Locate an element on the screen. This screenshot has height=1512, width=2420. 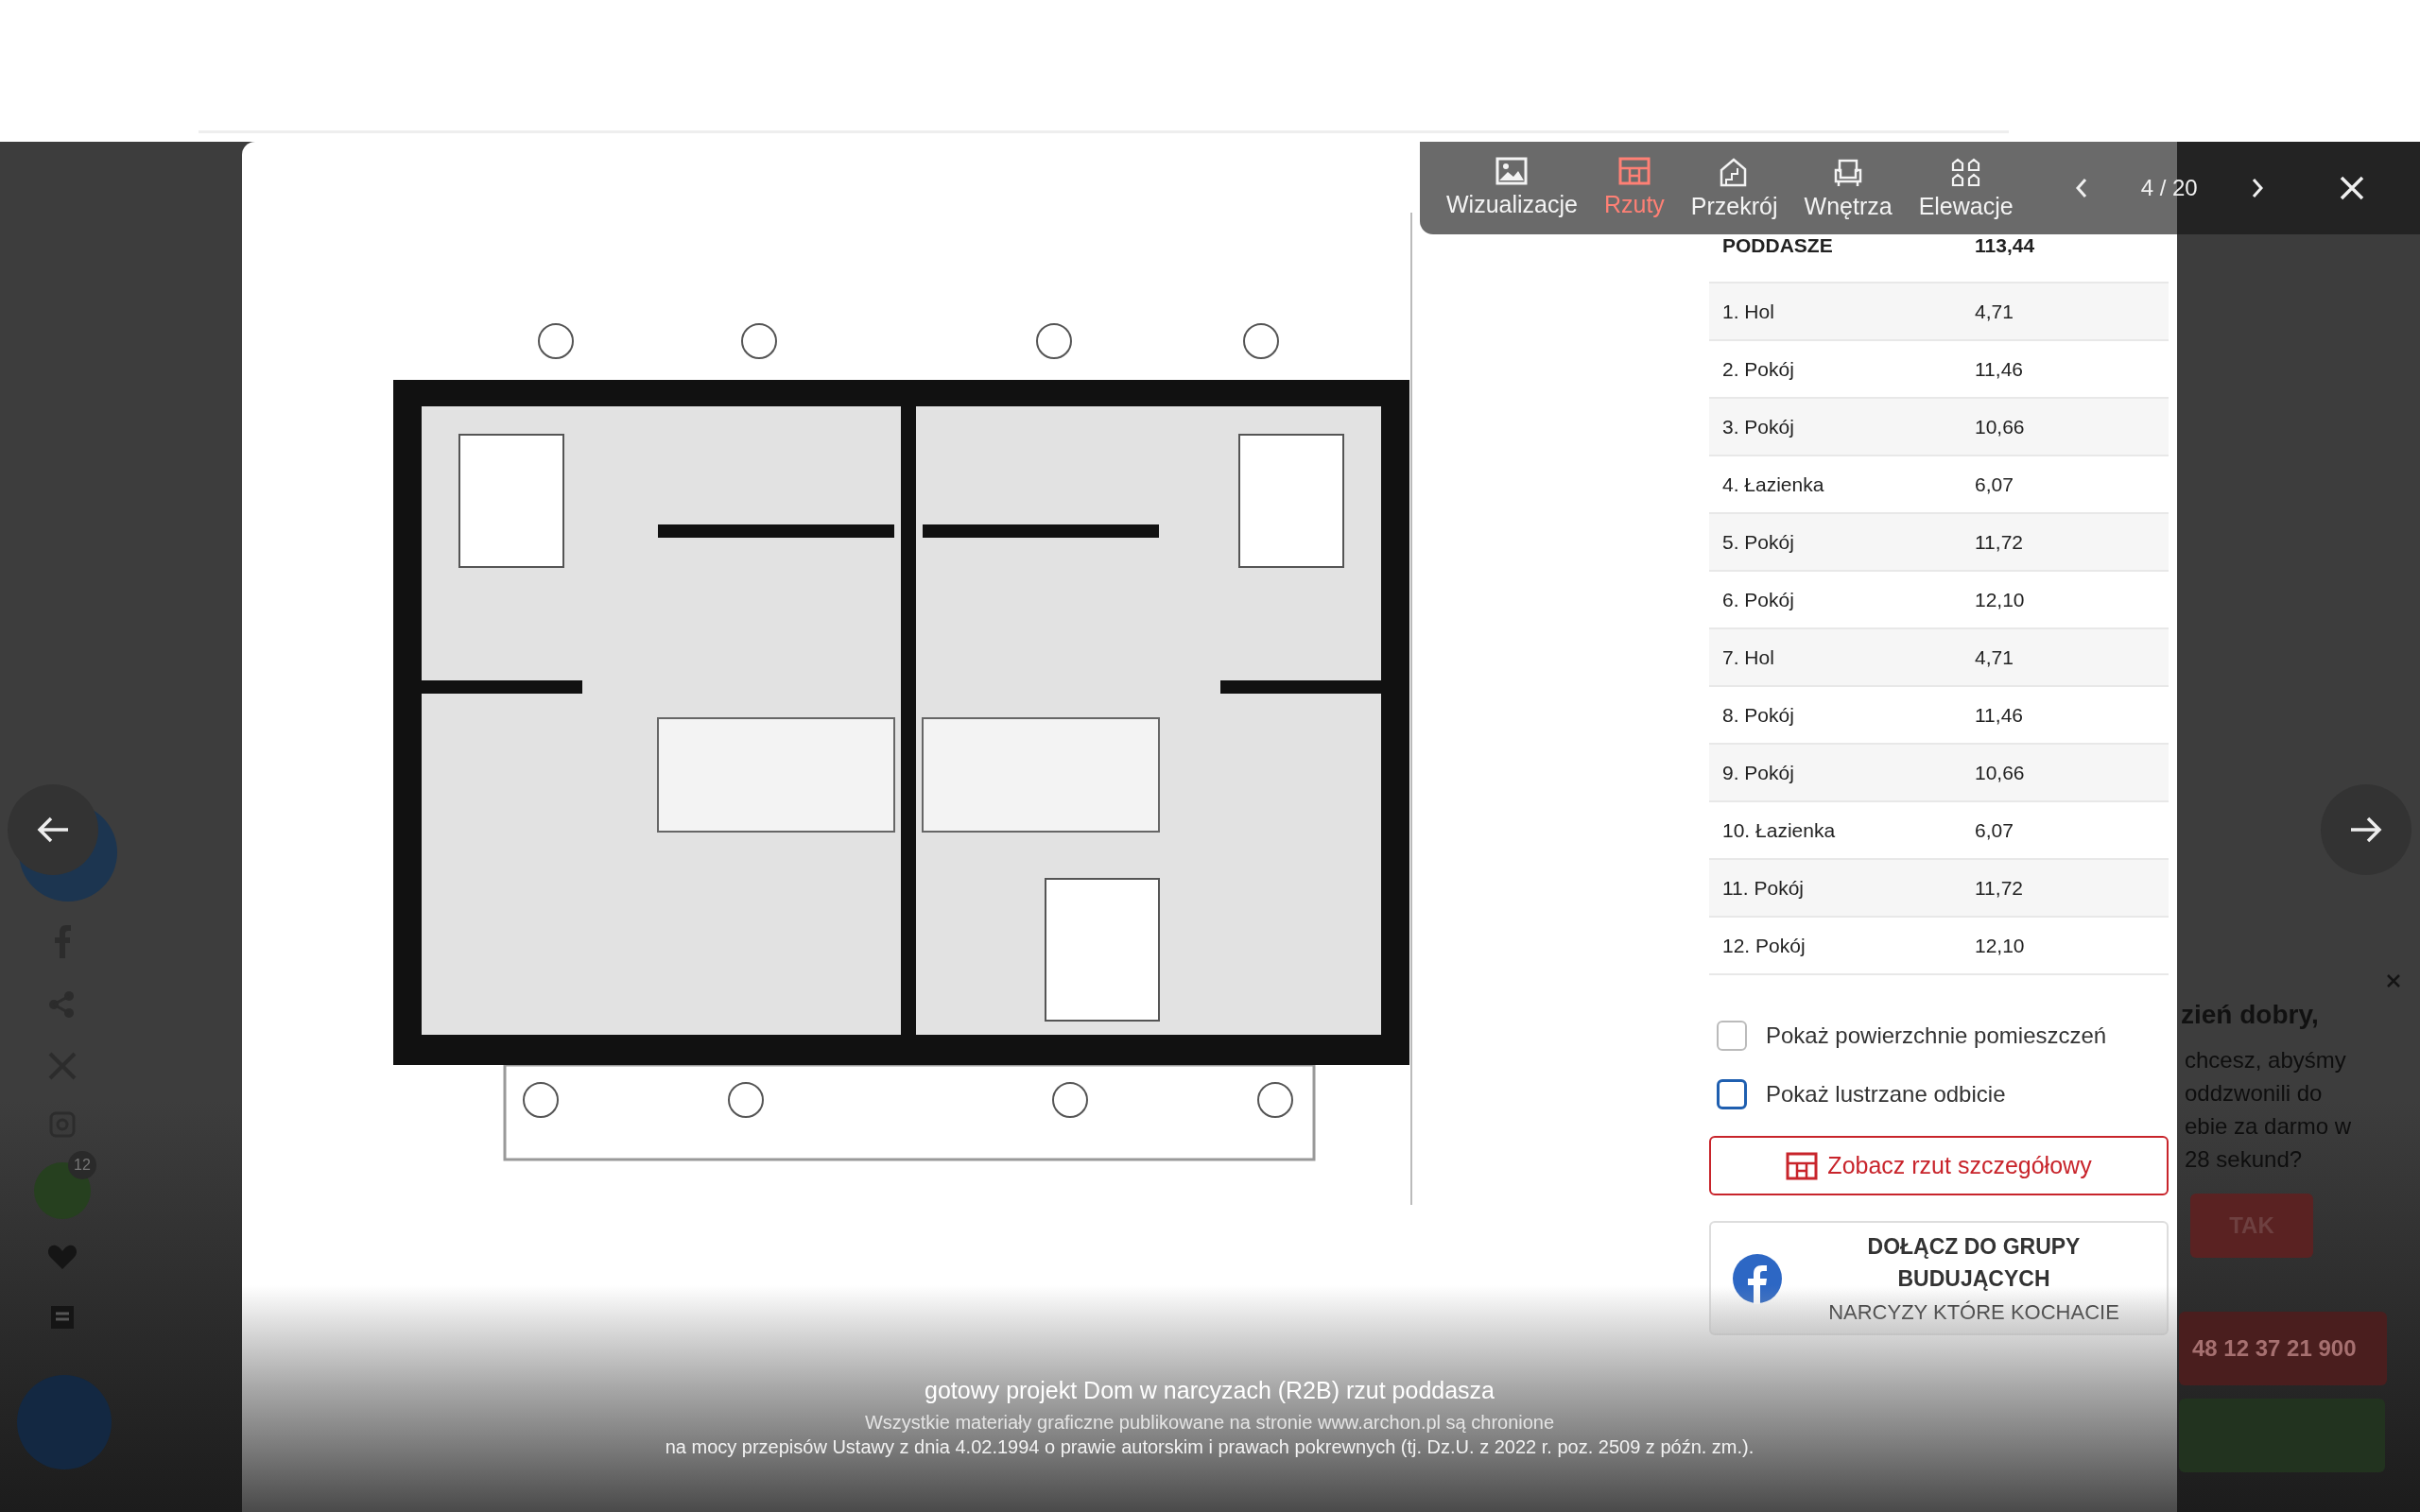
phone-button: 48 12 37 21 900 is located at coordinates (2283, 1348).